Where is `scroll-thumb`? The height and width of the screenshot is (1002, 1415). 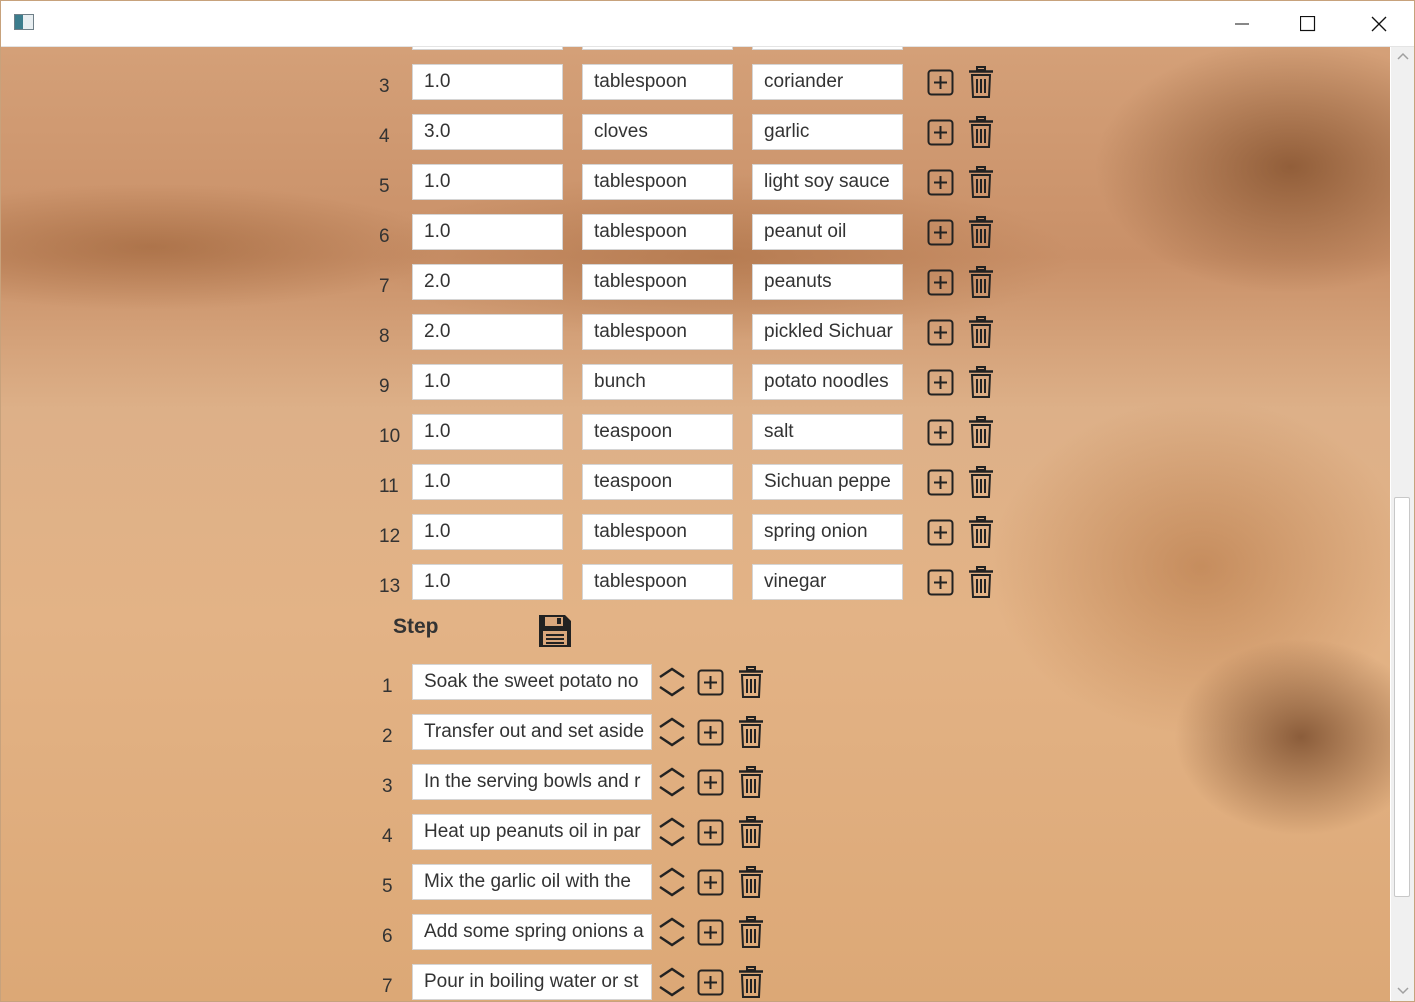 scroll-thumb is located at coordinates (1402, 697).